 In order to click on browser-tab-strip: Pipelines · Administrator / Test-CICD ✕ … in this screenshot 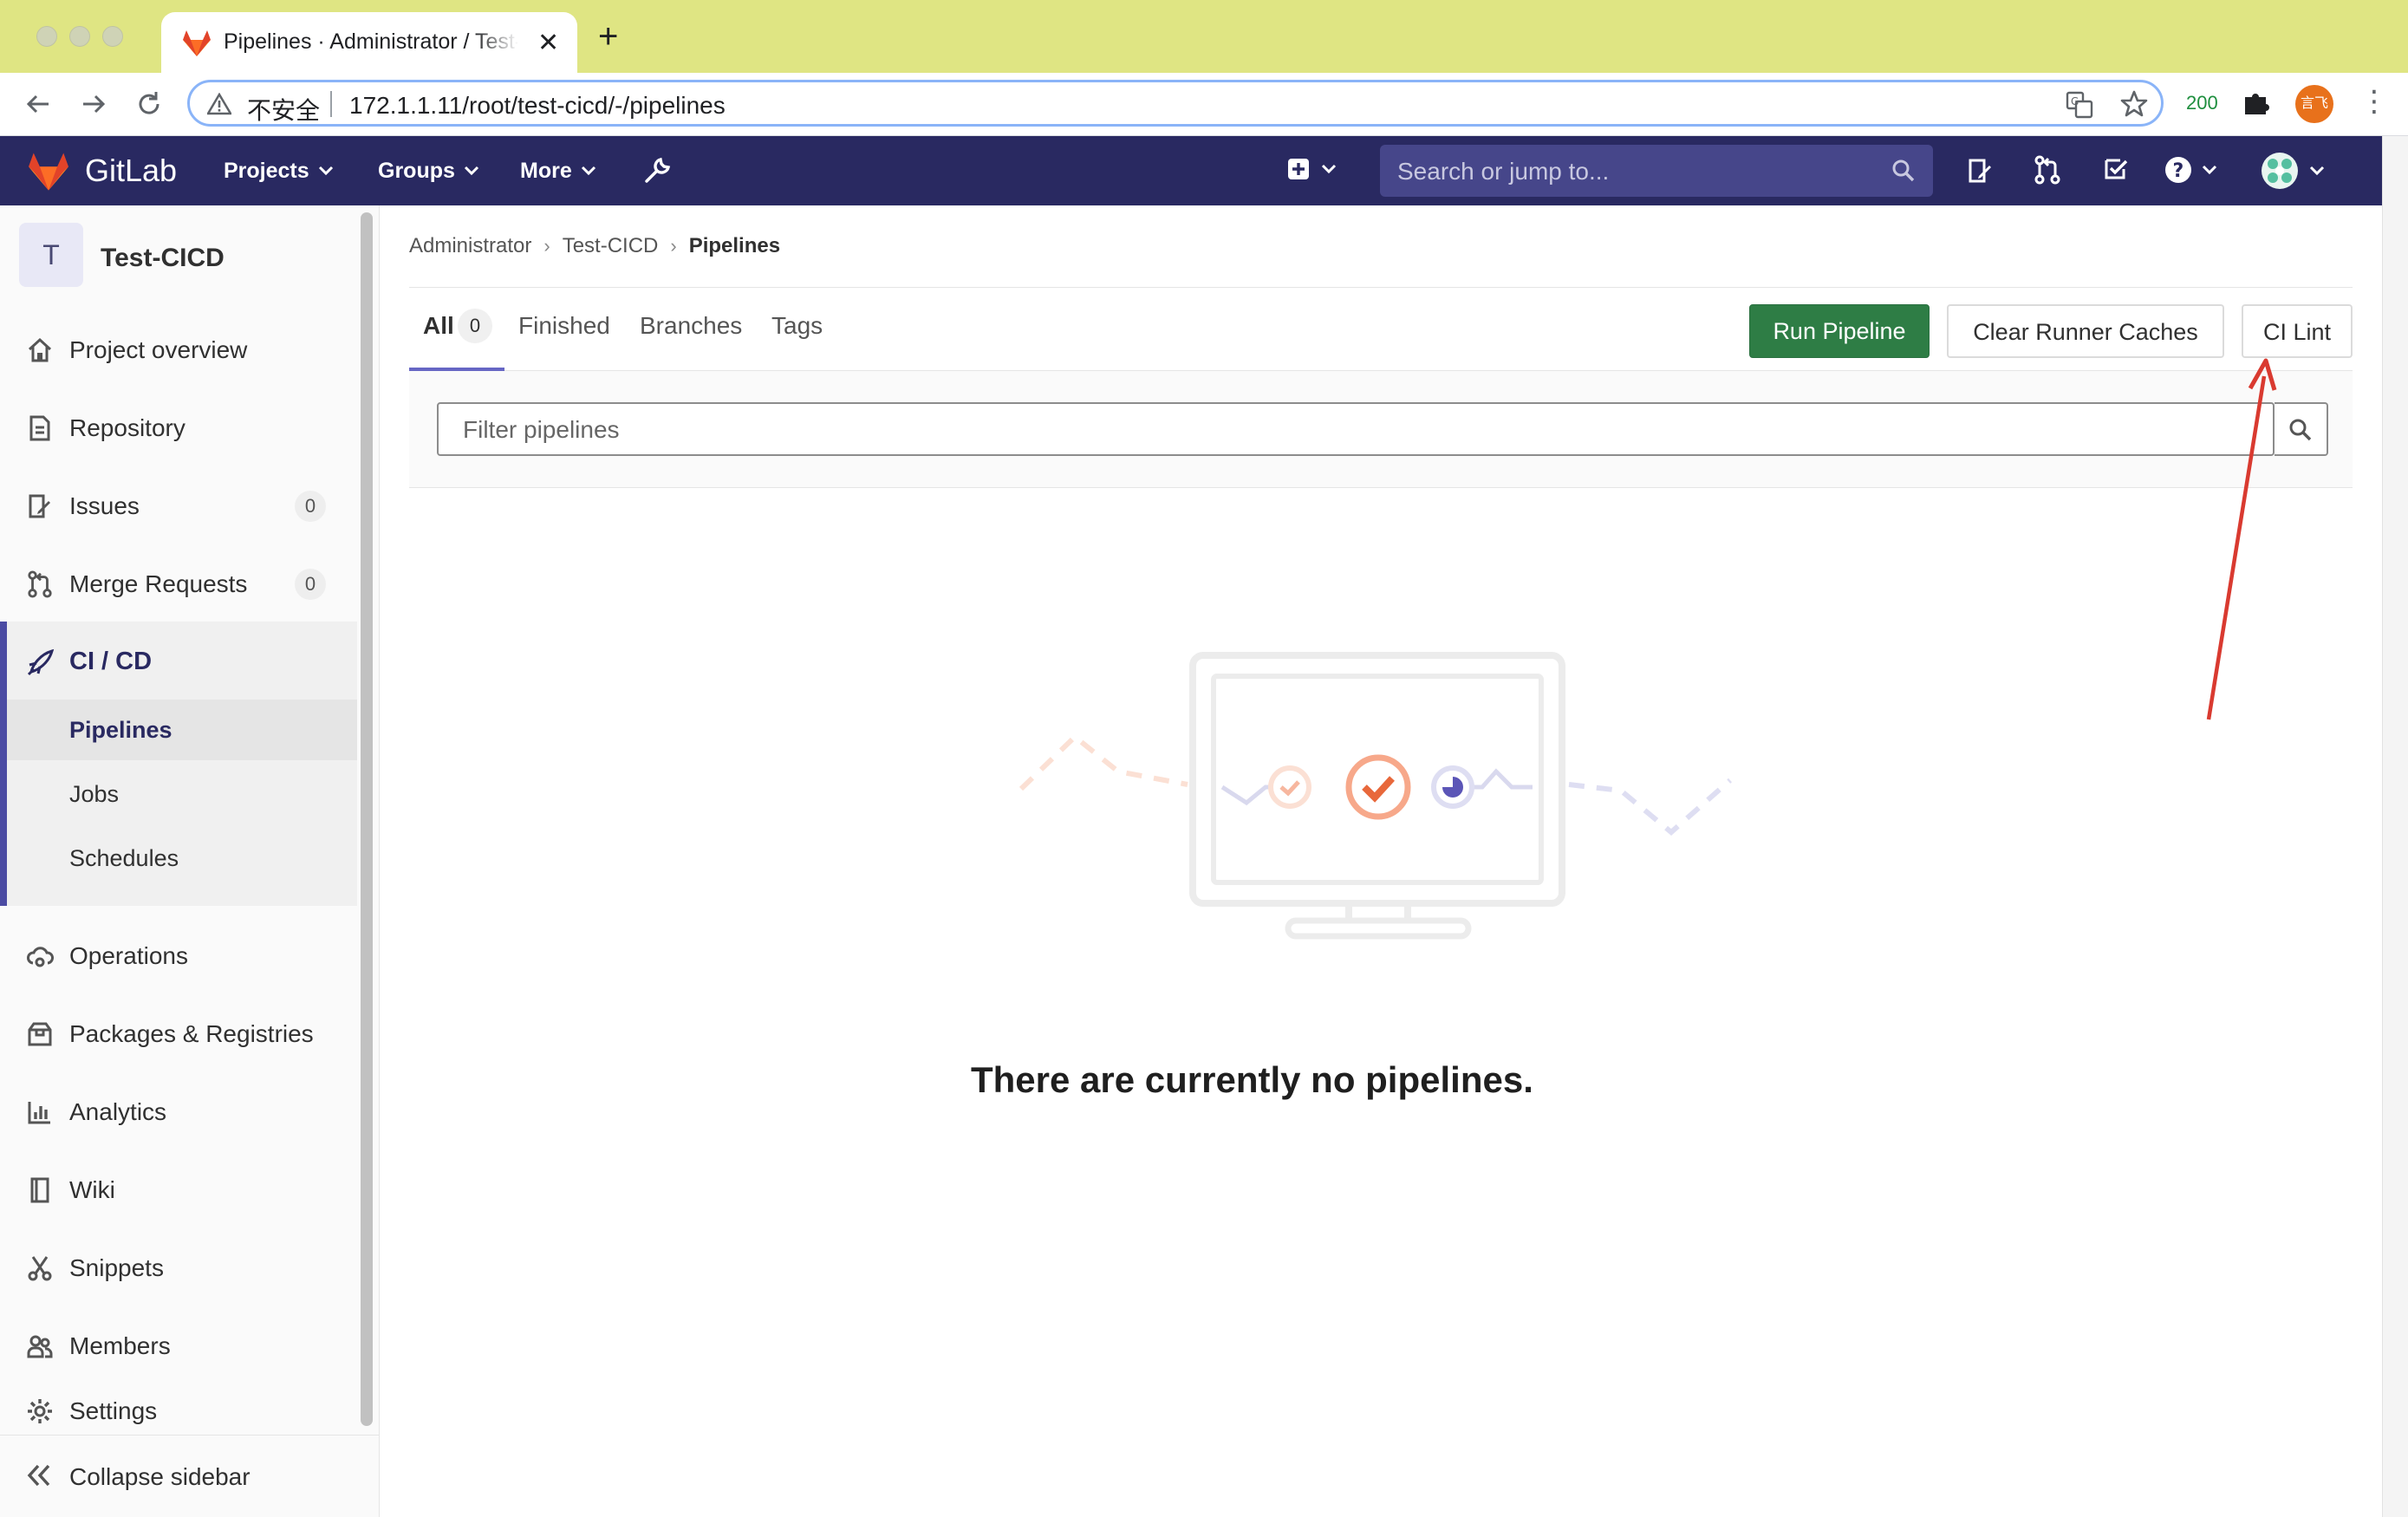, I will do `click(1204, 37)`.